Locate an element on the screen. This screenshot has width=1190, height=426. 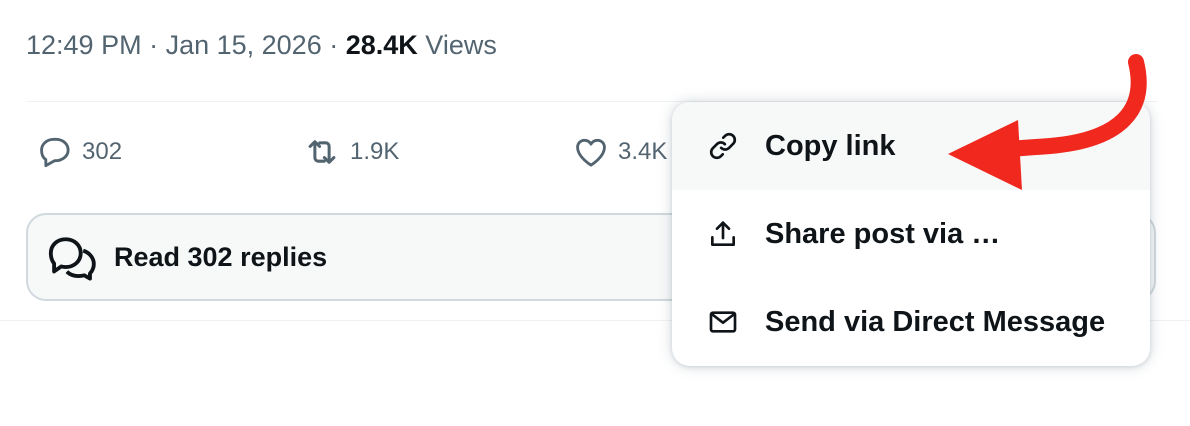
menu-item-send-dm: Send via Direct Message is located at coordinates (911, 322).